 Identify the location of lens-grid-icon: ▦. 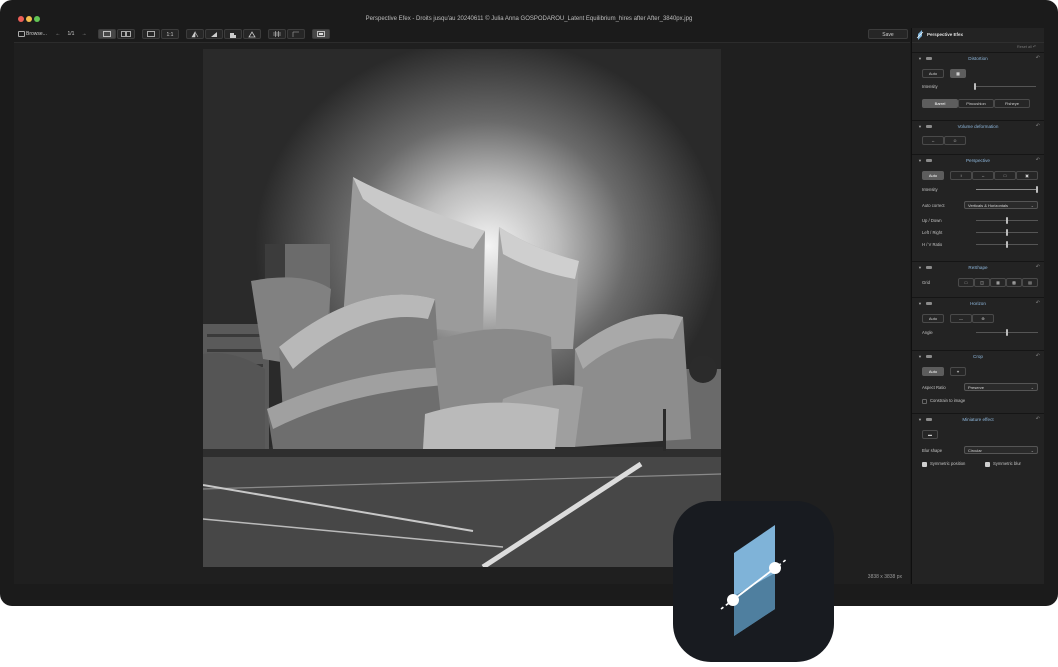
(958, 73).